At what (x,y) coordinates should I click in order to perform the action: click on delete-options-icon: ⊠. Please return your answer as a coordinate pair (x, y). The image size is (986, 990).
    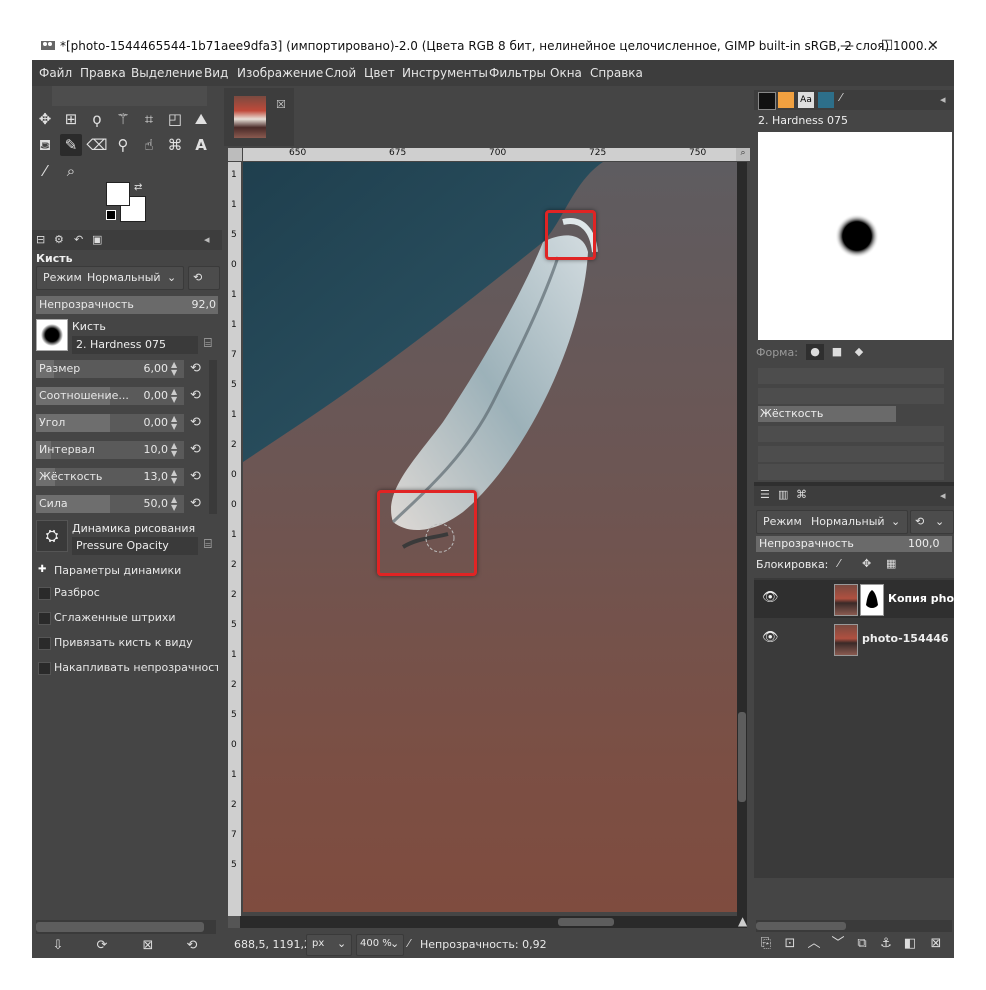
    Looking at the image, I should click on (148, 946).